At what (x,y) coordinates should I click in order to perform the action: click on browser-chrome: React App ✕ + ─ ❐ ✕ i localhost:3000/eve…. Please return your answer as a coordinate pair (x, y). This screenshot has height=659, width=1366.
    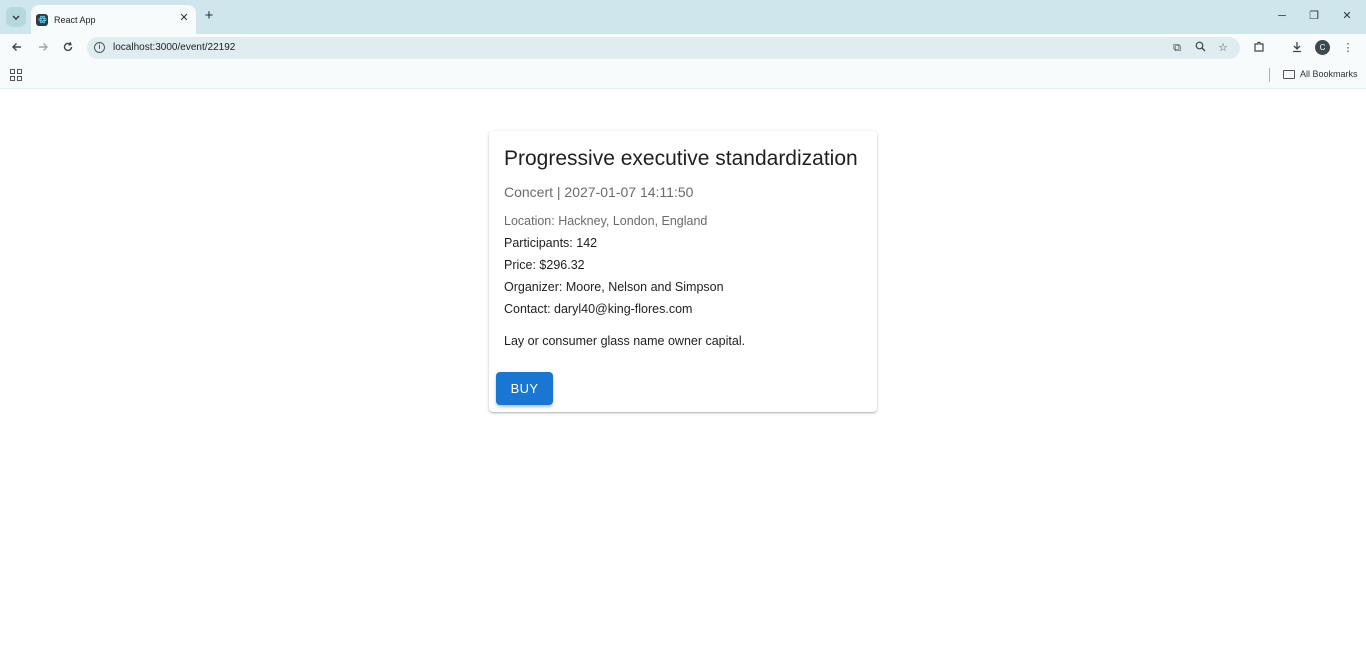
    Looking at the image, I should click on (683, 44).